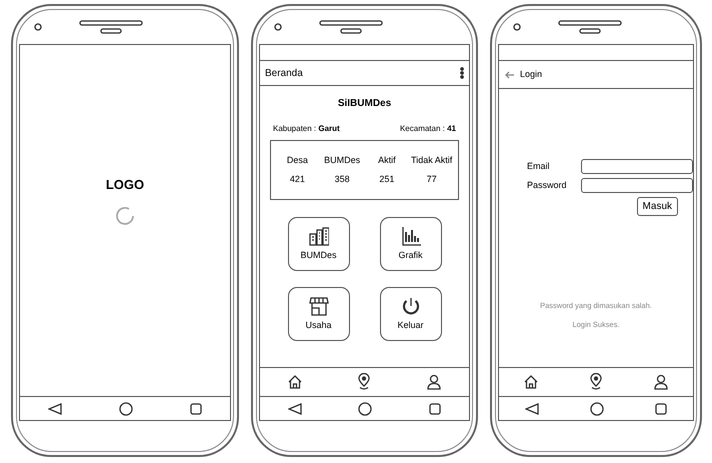 This screenshot has width=712, height=463. Describe the element at coordinates (318, 306) in the screenshot. I see `store-icon` at that location.